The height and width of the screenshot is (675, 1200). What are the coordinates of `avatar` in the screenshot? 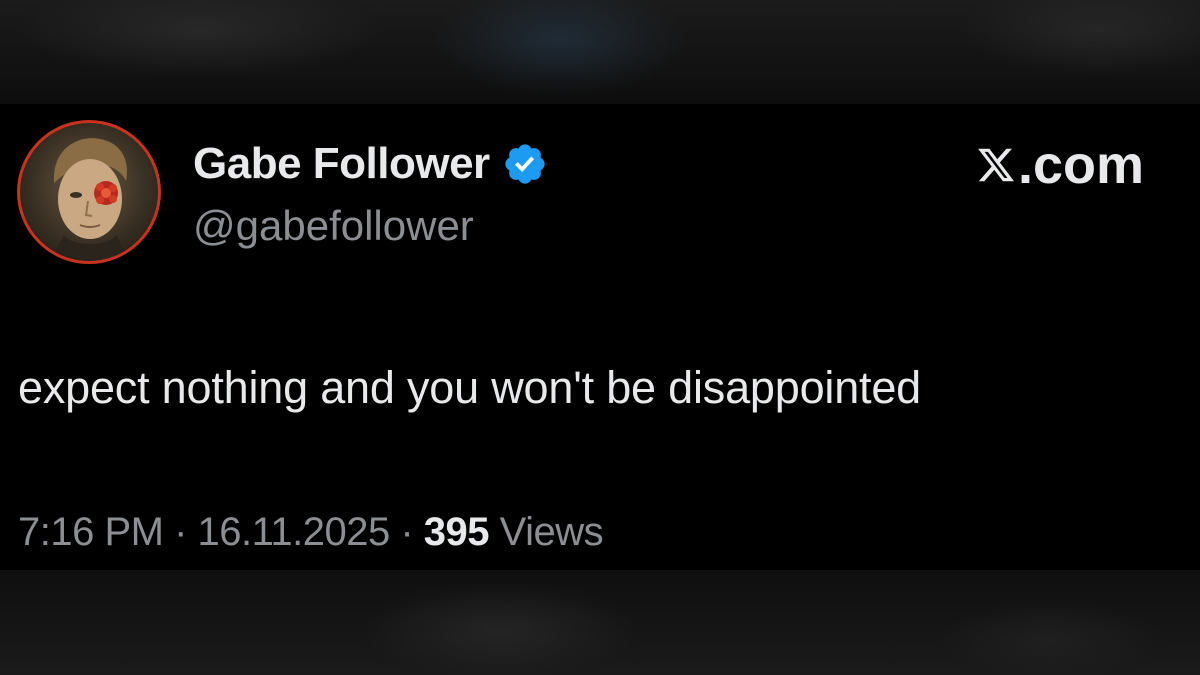 It's located at (89, 192).